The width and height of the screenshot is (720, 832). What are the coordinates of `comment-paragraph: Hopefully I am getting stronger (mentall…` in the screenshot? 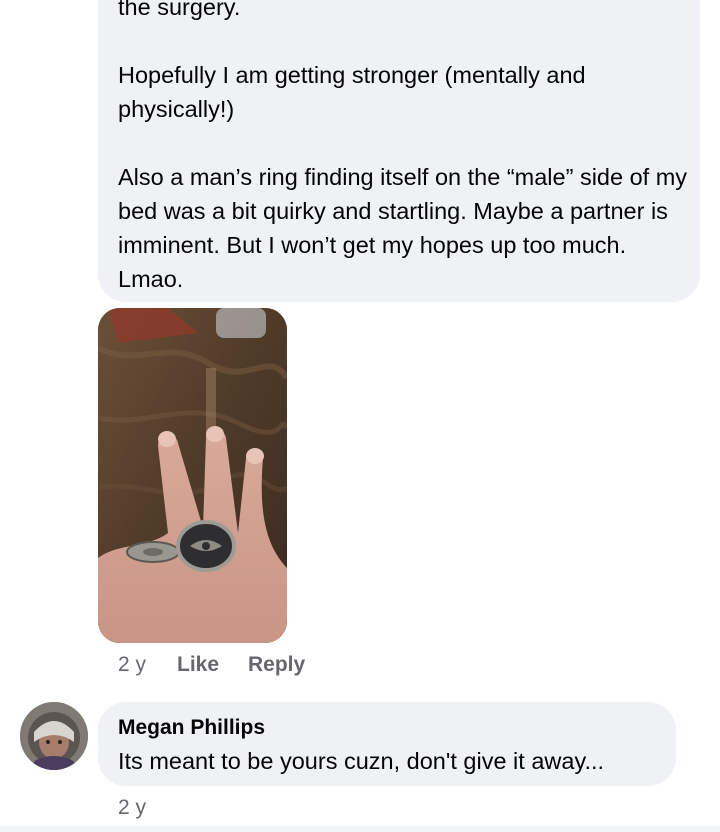 It's located at (352, 92).